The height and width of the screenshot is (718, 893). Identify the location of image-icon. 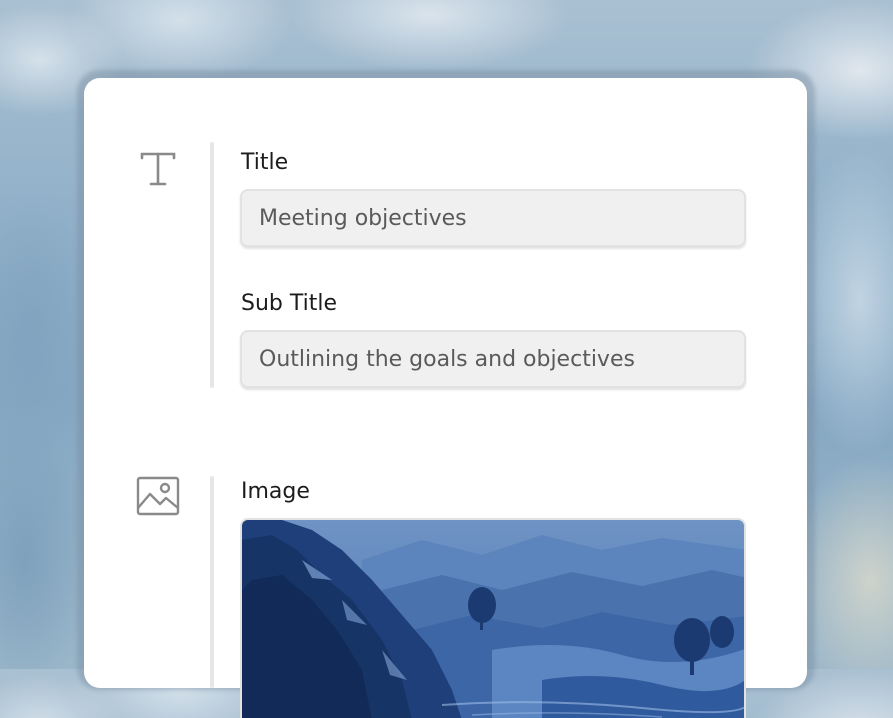
(158, 496).